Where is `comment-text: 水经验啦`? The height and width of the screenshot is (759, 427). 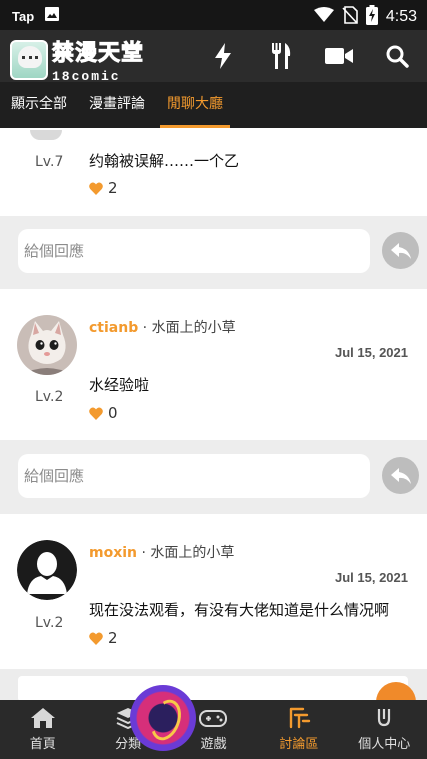 comment-text: 水经验啦 is located at coordinates (119, 385).